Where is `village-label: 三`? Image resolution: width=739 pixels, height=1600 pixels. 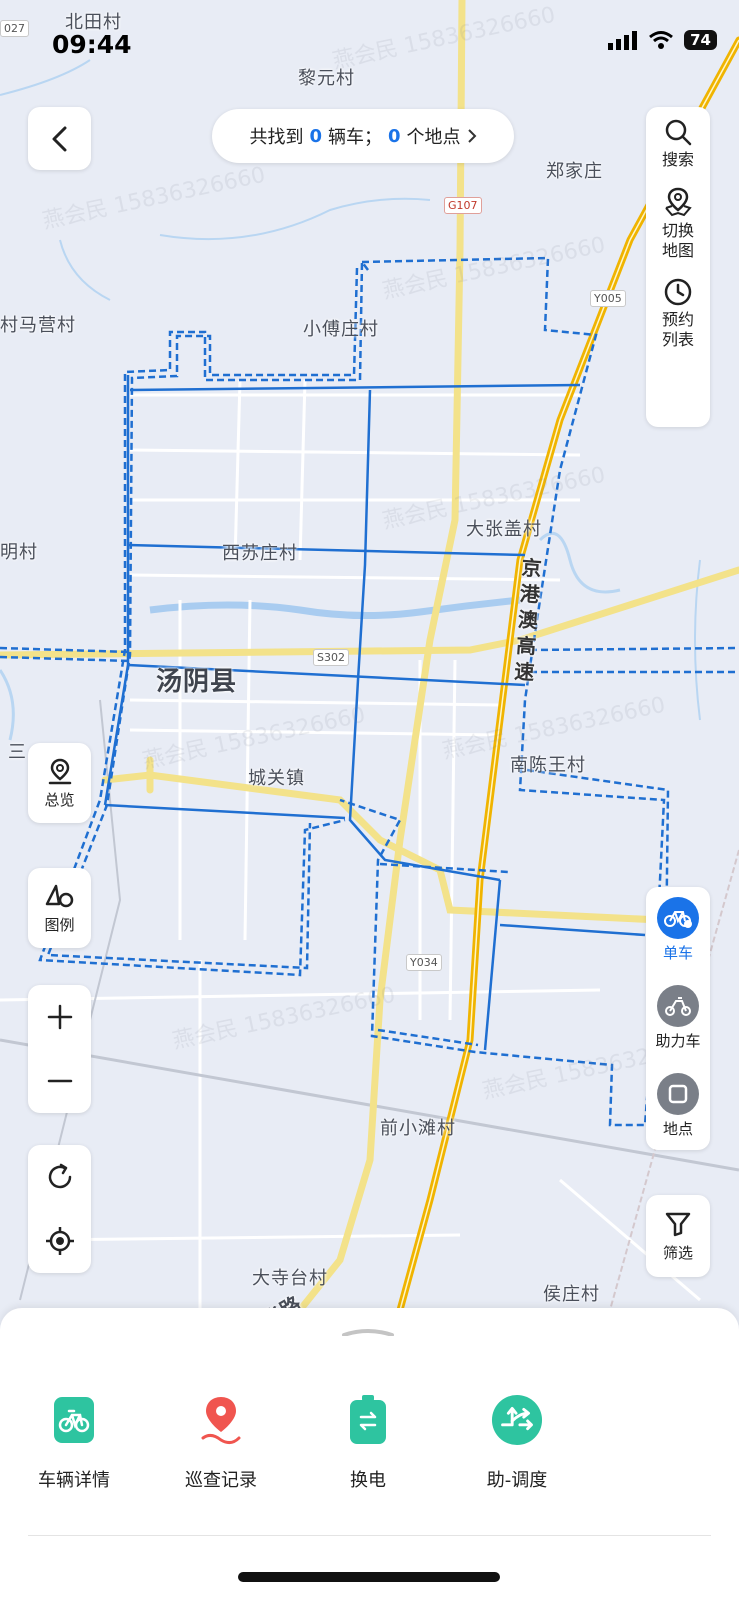
village-label: 三 is located at coordinates (17, 752).